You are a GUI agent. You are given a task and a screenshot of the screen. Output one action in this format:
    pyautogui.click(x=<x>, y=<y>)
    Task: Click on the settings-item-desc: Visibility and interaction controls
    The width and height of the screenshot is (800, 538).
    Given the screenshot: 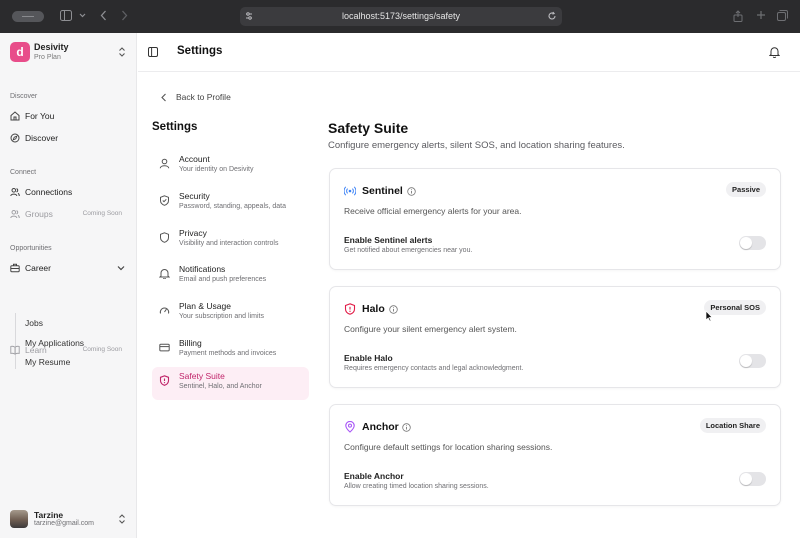 What is the action you would take?
    pyautogui.click(x=229, y=243)
    